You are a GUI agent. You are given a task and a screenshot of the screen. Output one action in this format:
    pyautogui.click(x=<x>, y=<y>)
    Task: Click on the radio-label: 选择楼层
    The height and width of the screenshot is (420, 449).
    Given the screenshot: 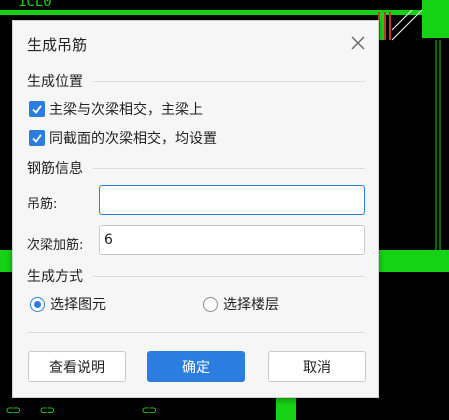 What is the action you would take?
    pyautogui.click(x=251, y=305)
    